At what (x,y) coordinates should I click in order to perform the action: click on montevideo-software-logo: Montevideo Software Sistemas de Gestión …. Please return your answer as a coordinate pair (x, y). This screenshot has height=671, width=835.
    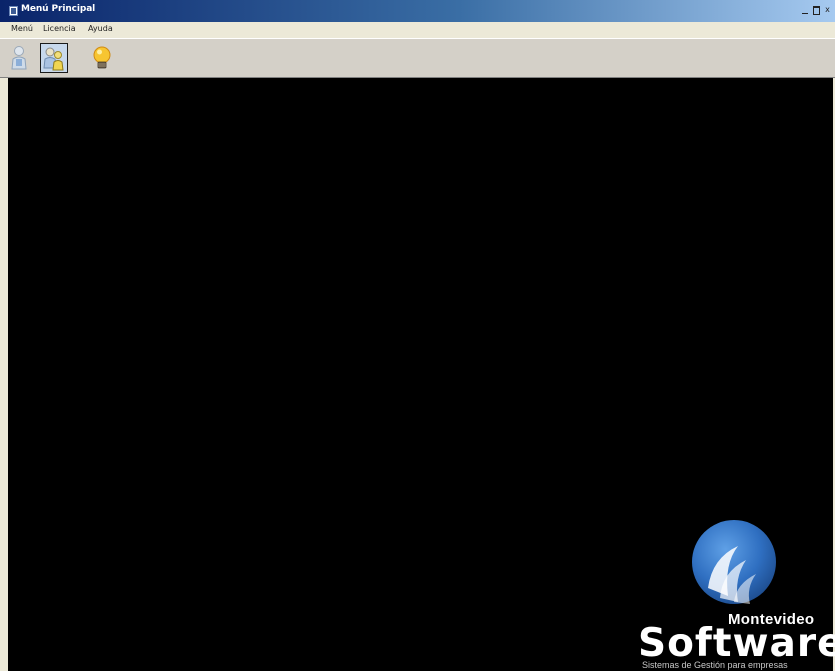
    Looking at the image, I should click on (736, 593).